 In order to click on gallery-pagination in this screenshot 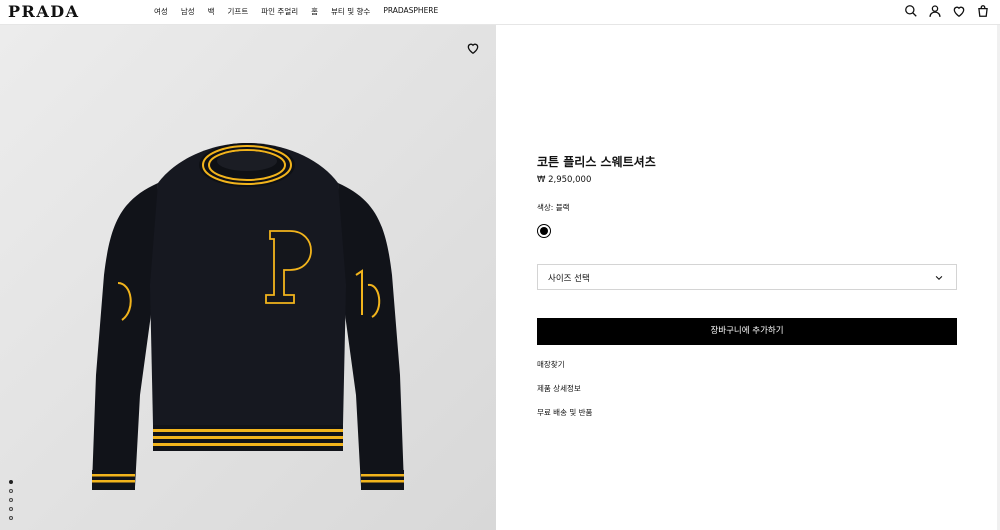, I will do `click(11, 500)`.